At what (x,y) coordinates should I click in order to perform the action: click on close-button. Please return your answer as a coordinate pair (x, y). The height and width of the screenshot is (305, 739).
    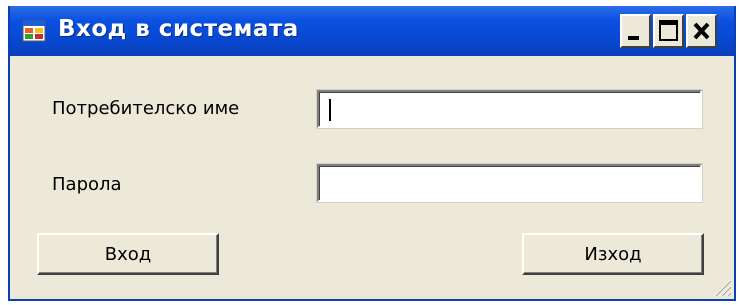
    Looking at the image, I should click on (701, 31).